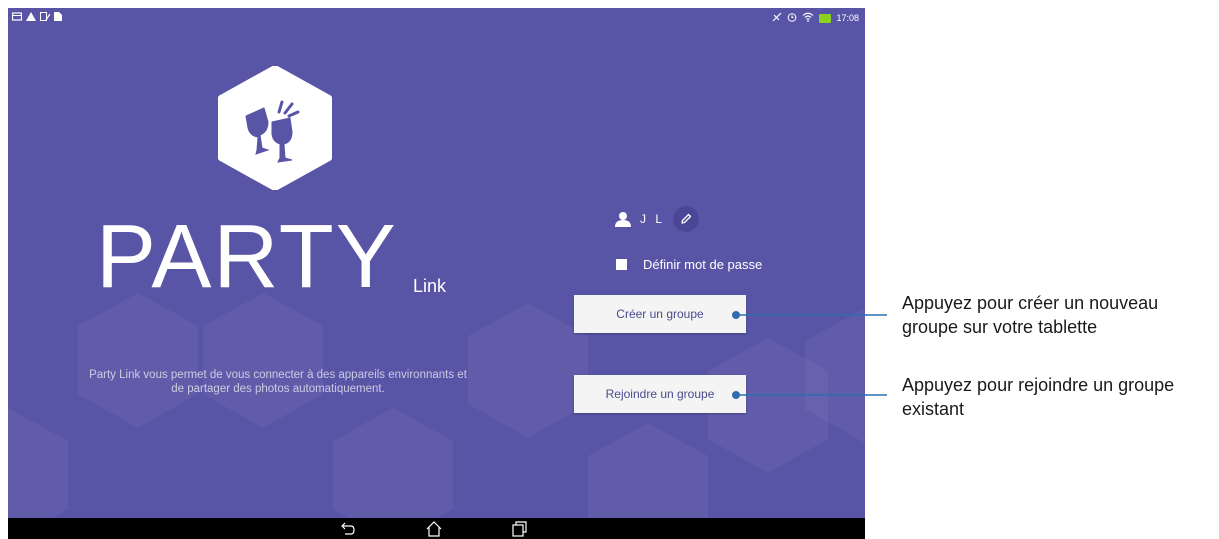 The height and width of the screenshot is (539, 1219). What do you see at coordinates (31, 17) in the screenshot?
I see `warning-icon` at bounding box center [31, 17].